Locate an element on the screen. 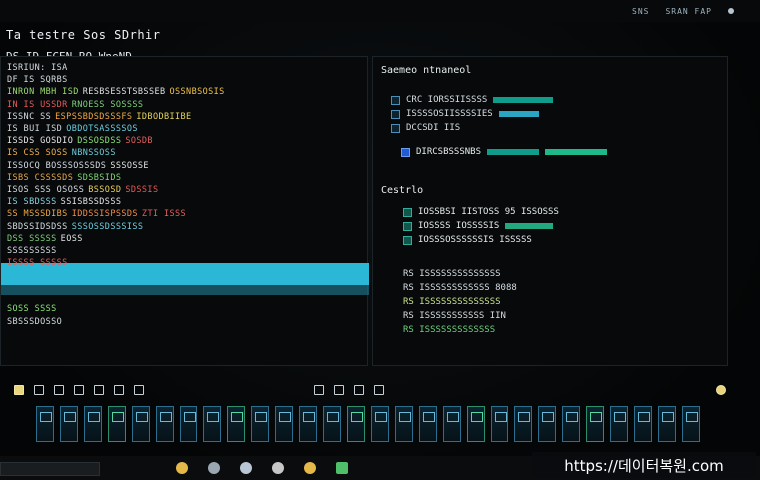 This screenshot has height=480, width=760. explorer-item: DCCSDI IIS is located at coordinates (425, 128).